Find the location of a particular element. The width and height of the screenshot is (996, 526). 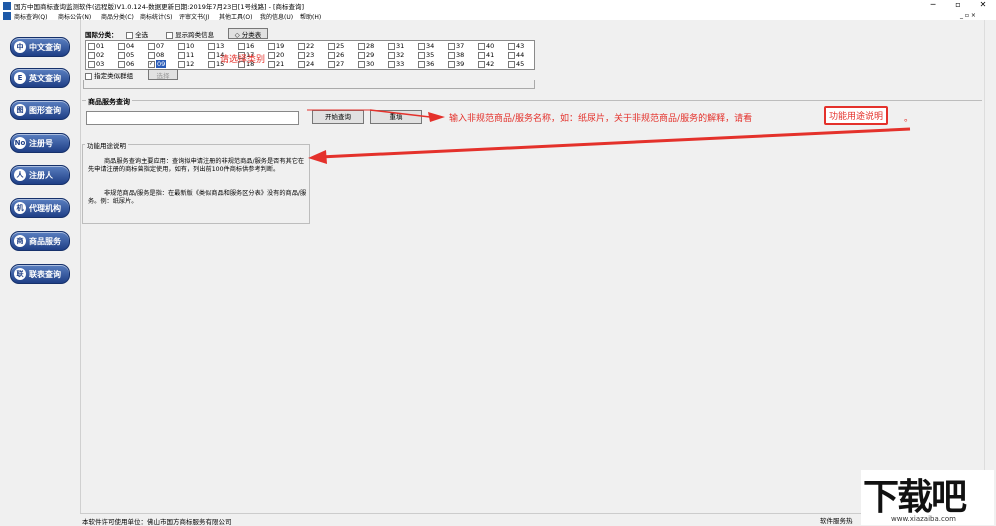

goods-icon: 商 is located at coordinates (20, 241).